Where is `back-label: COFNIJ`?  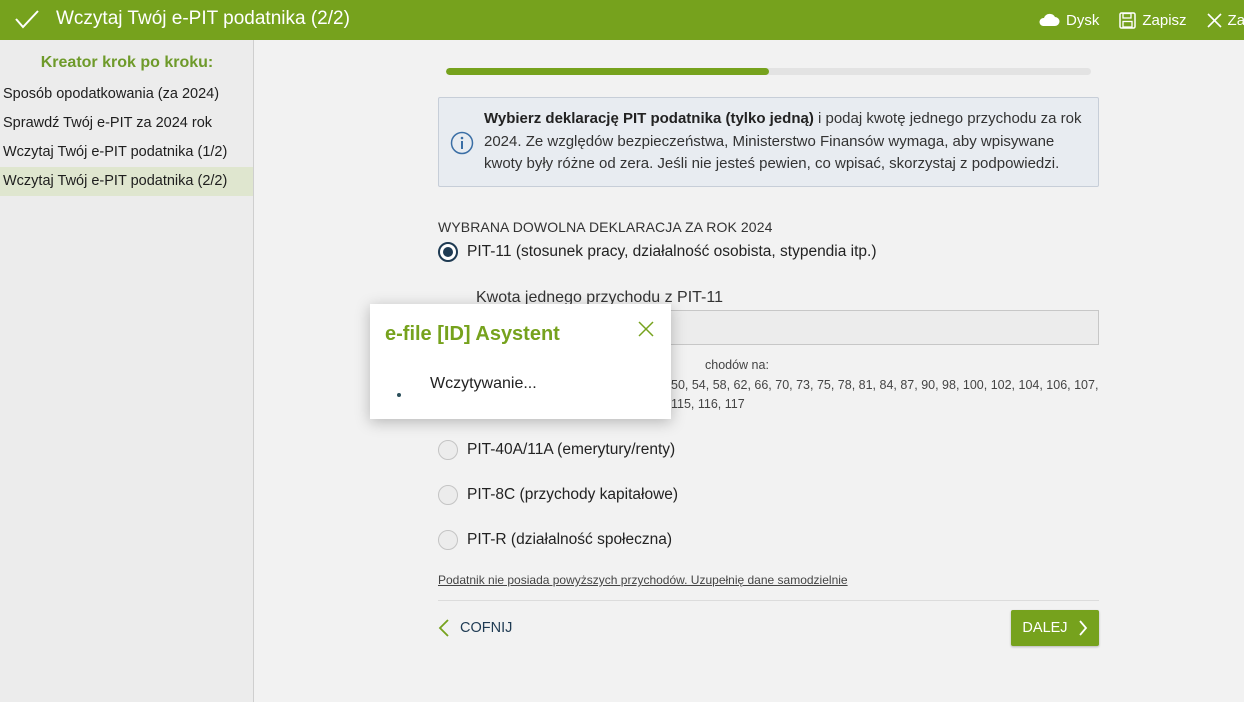
back-label: COFNIJ is located at coordinates (486, 628).